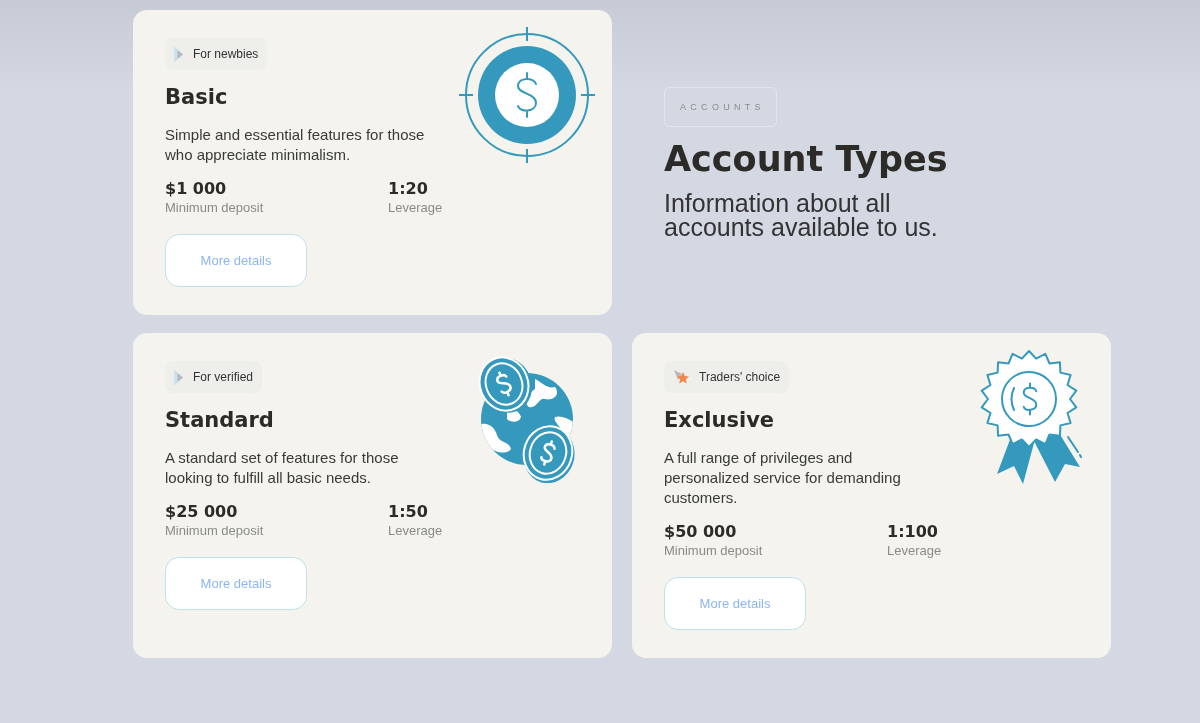 This screenshot has width=1200, height=723. What do you see at coordinates (681, 377) in the screenshot?
I see `star-icon` at bounding box center [681, 377].